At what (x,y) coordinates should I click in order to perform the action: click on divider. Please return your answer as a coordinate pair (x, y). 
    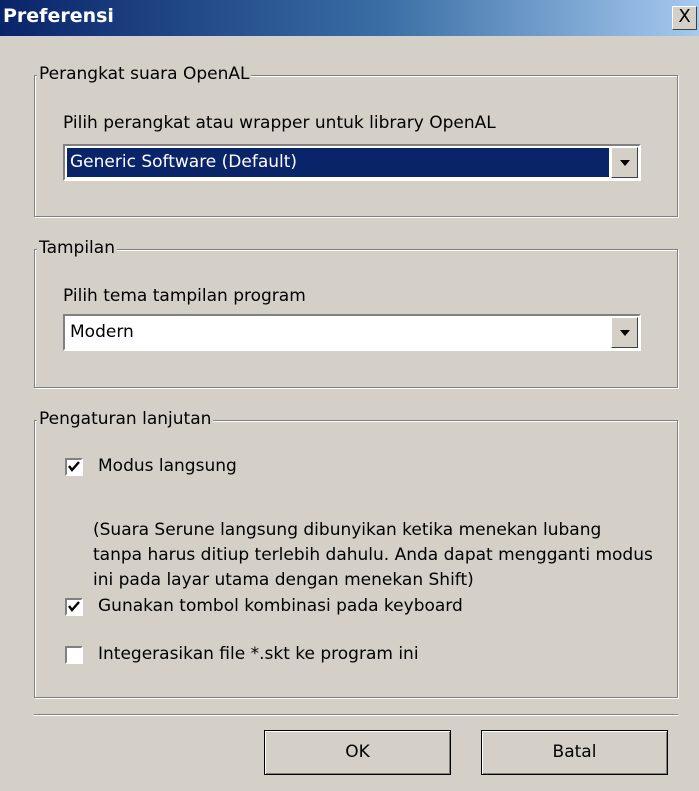
    Looking at the image, I should click on (356, 715).